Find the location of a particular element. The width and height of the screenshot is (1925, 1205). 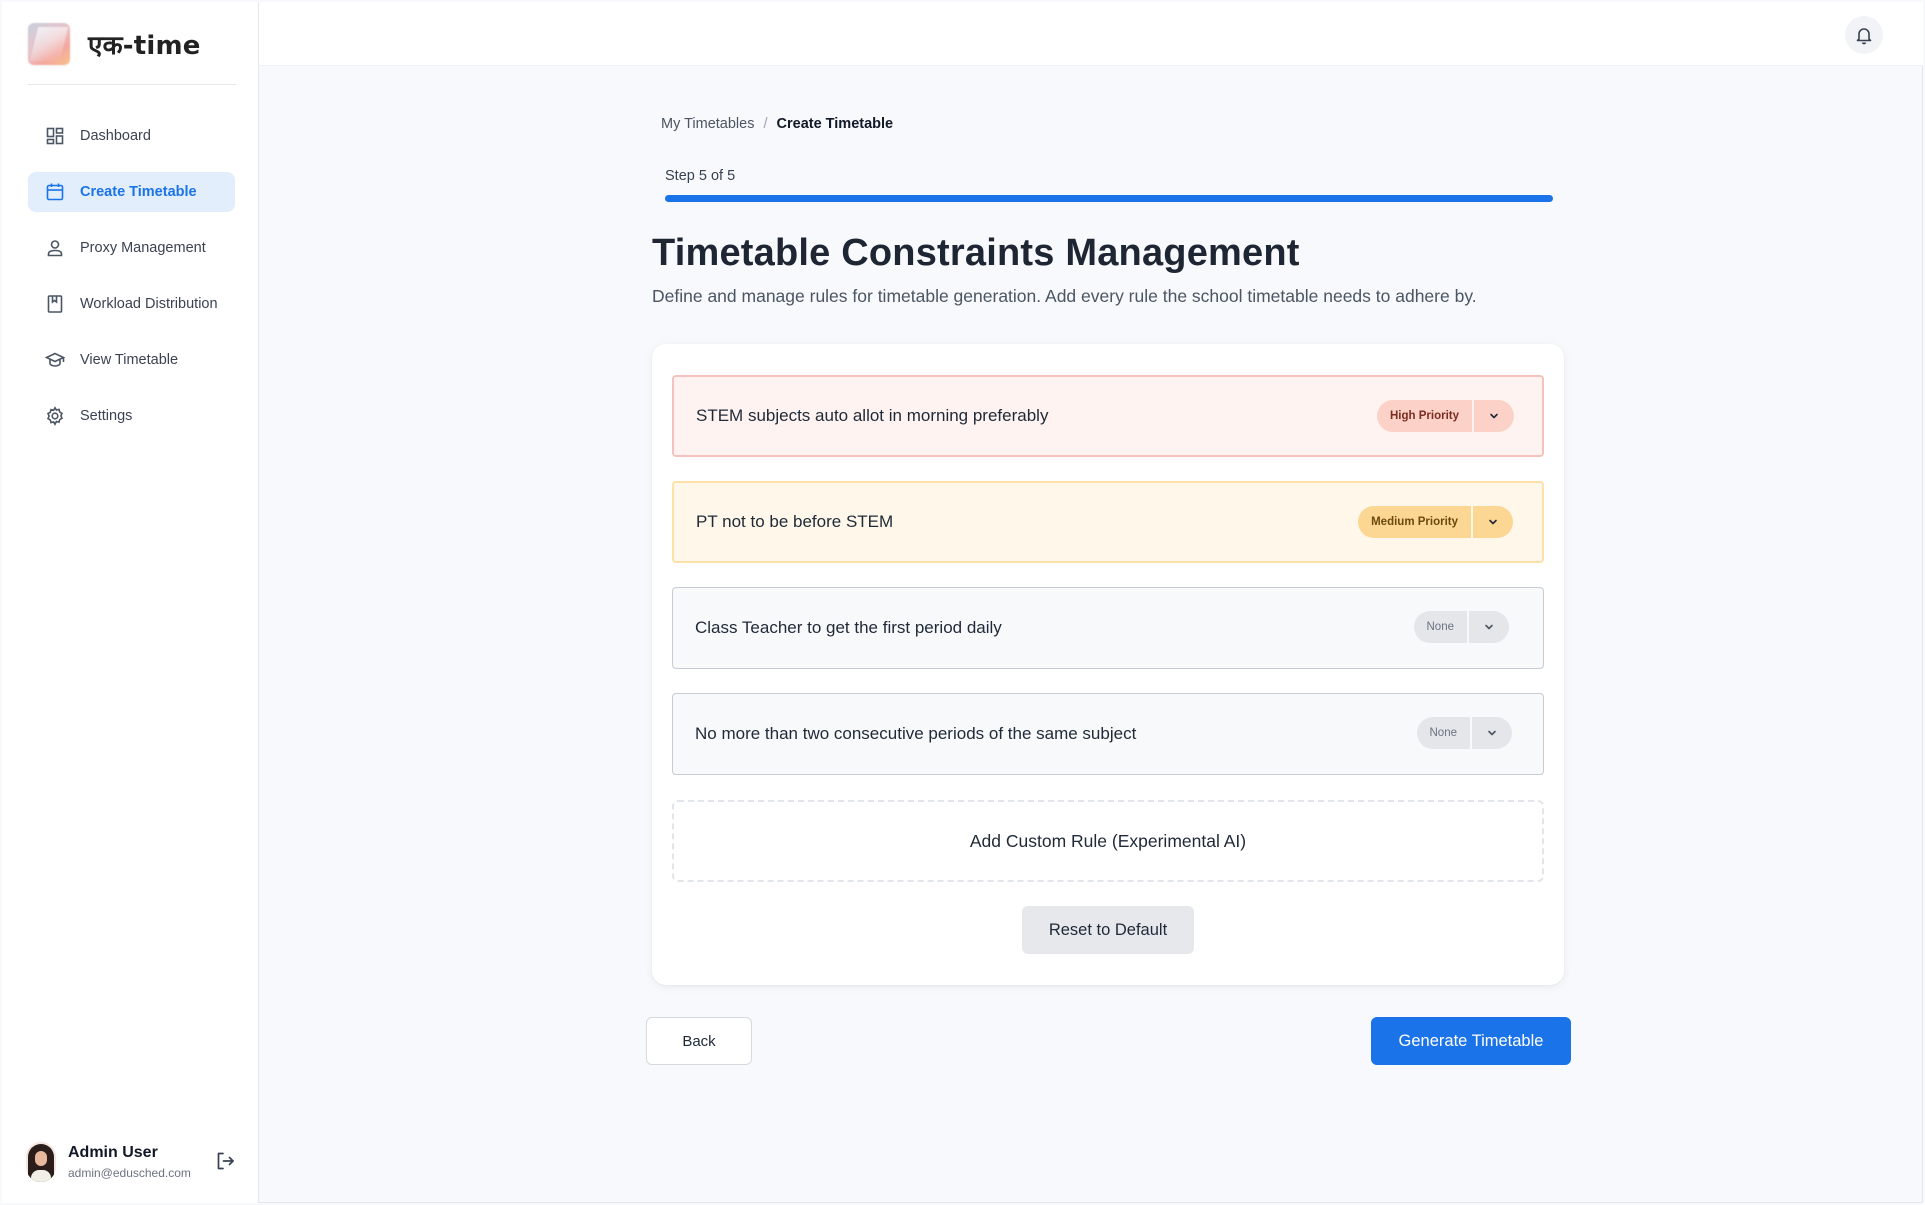

sidebar-item-view-timetable: View Timetable is located at coordinates (131, 360).